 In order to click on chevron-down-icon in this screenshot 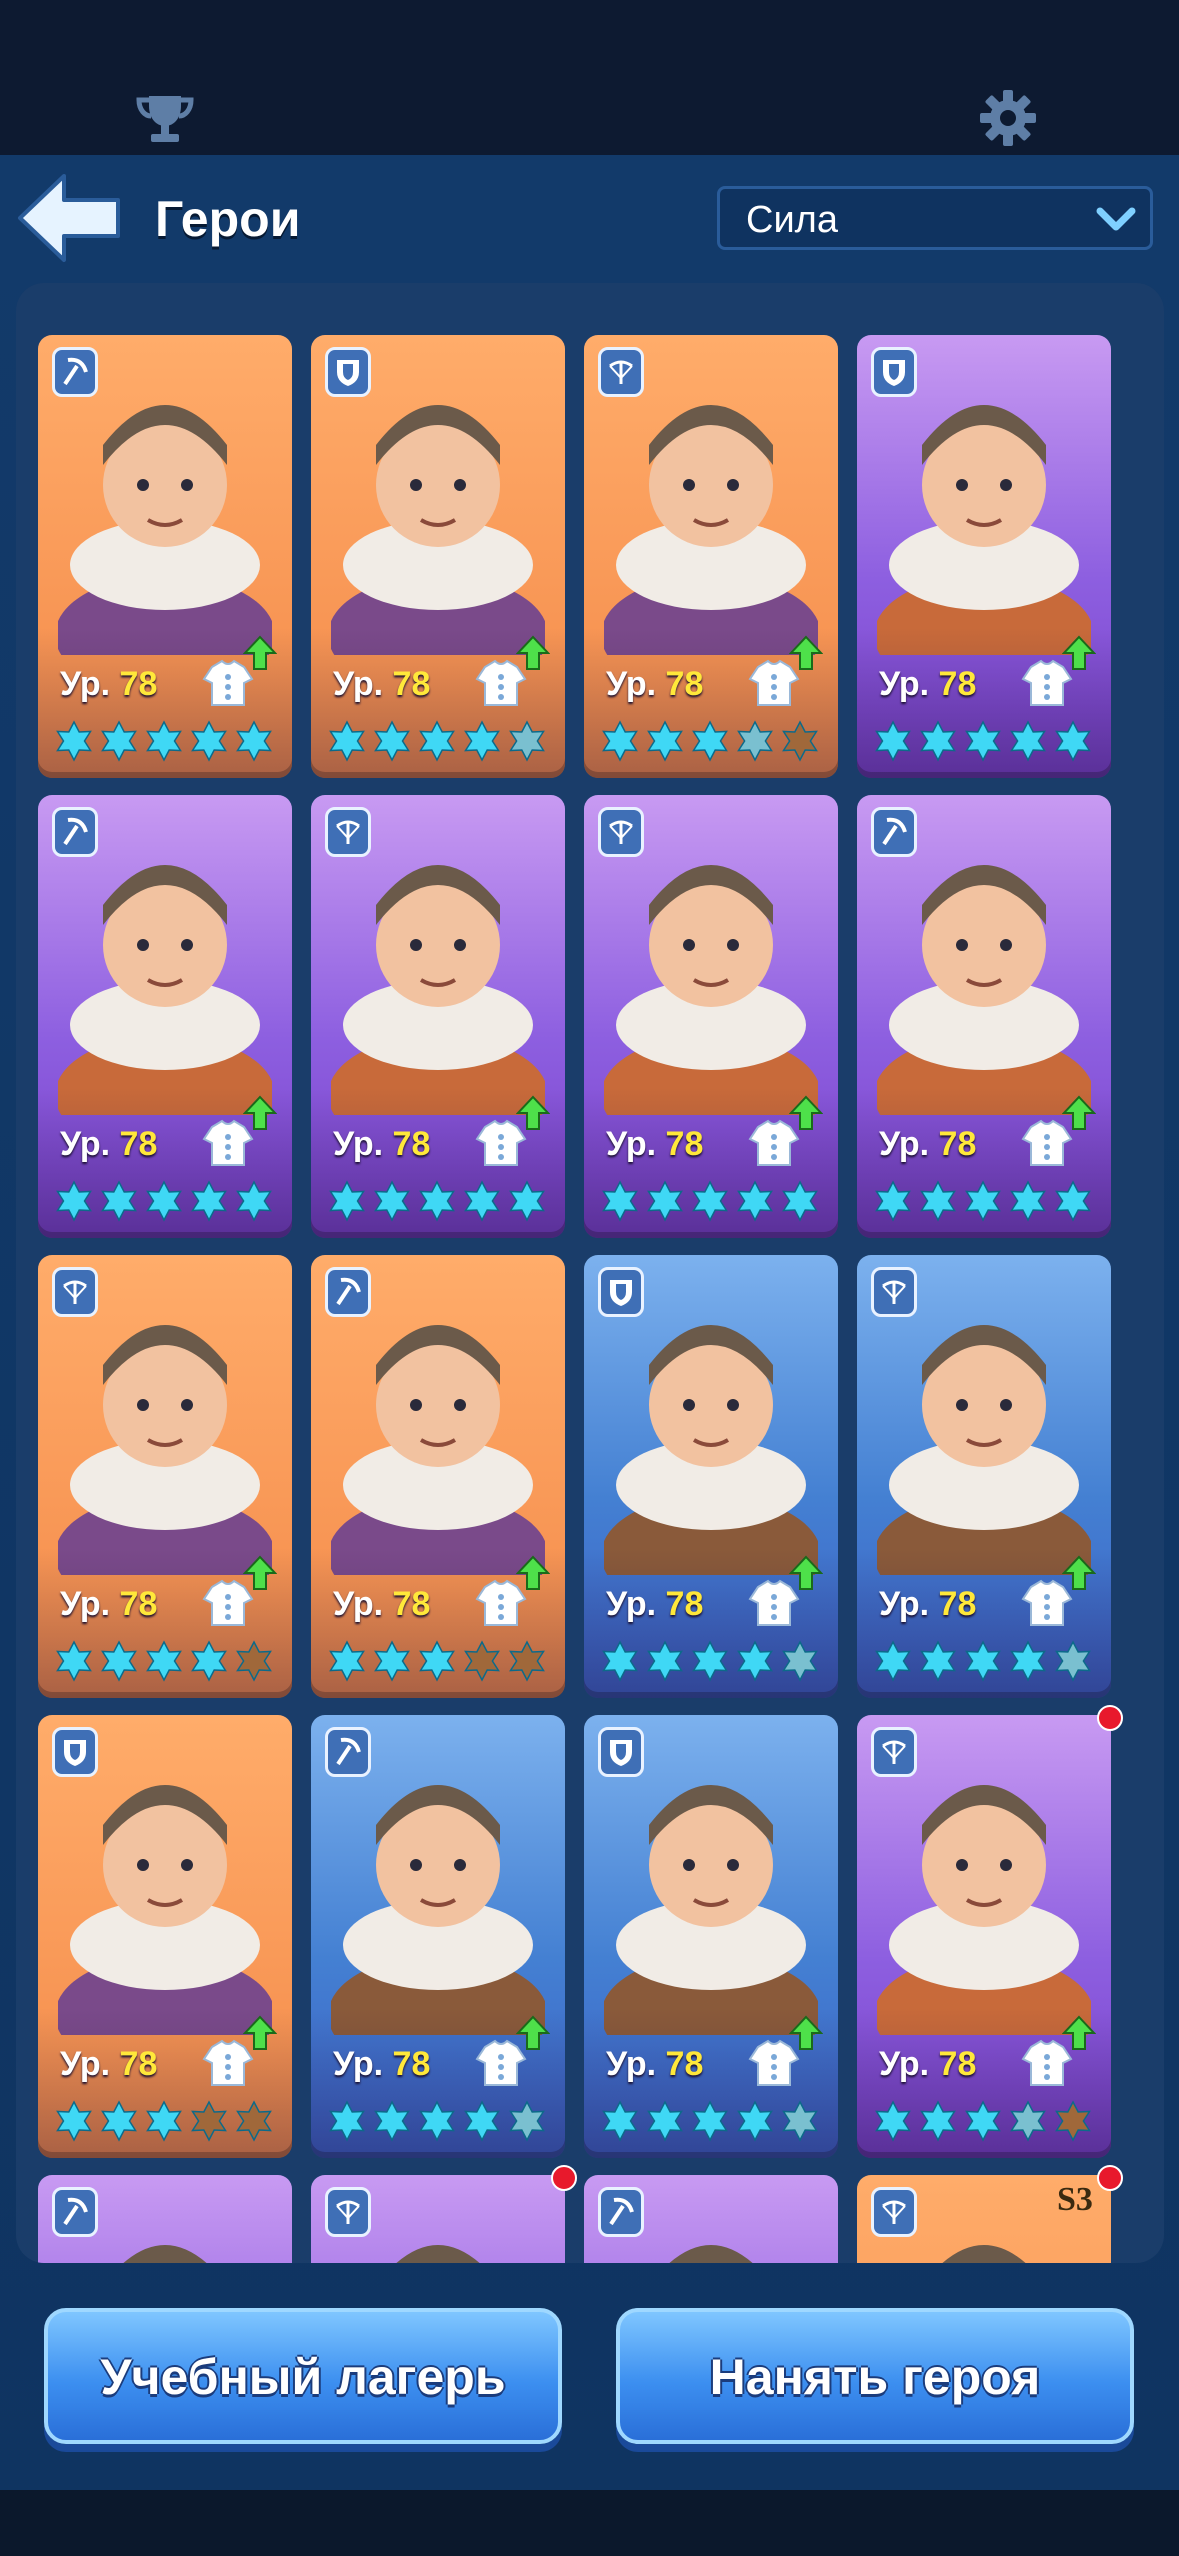, I will do `click(1116, 219)`.